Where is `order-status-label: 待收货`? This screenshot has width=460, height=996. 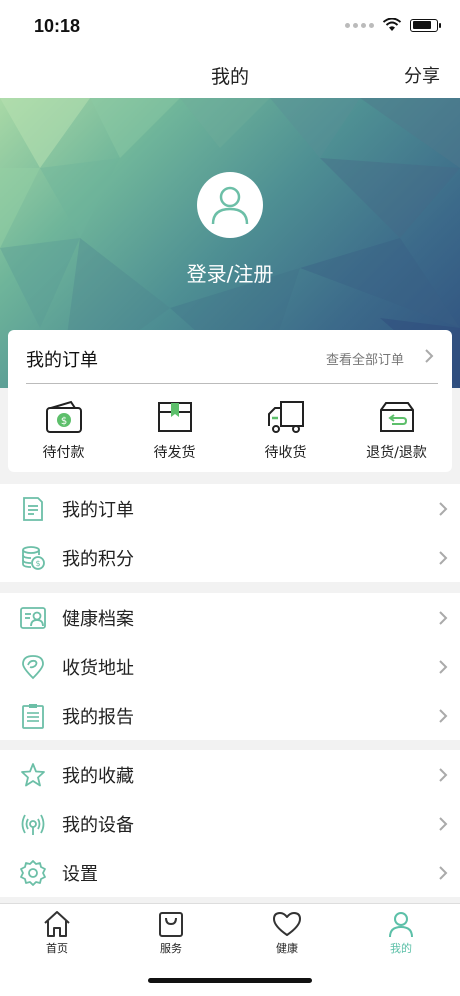
order-status-label: 待收货 is located at coordinates (285, 453).